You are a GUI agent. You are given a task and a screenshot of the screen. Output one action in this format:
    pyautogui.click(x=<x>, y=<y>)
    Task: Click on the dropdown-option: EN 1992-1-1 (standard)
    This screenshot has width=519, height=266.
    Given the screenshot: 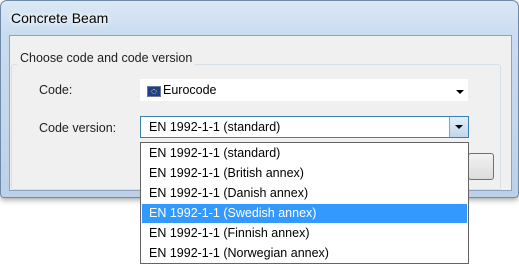 What is the action you would take?
    pyautogui.click(x=304, y=153)
    